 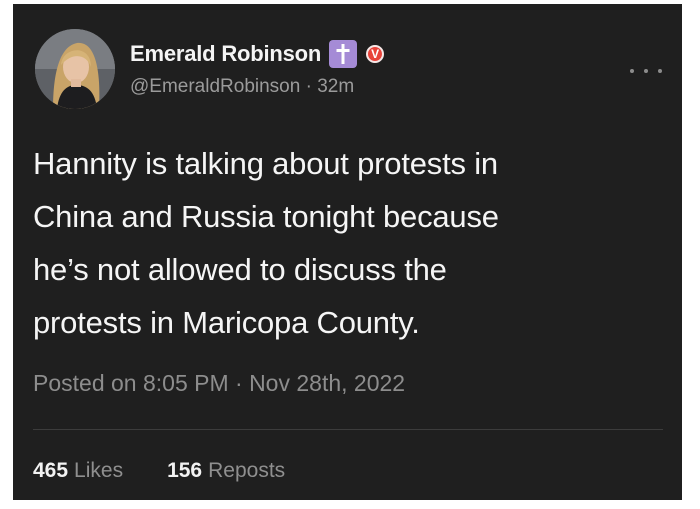 What do you see at coordinates (265, 163) in the screenshot?
I see `post-text-line: Hannity is talking about protests in` at bounding box center [265, 163].